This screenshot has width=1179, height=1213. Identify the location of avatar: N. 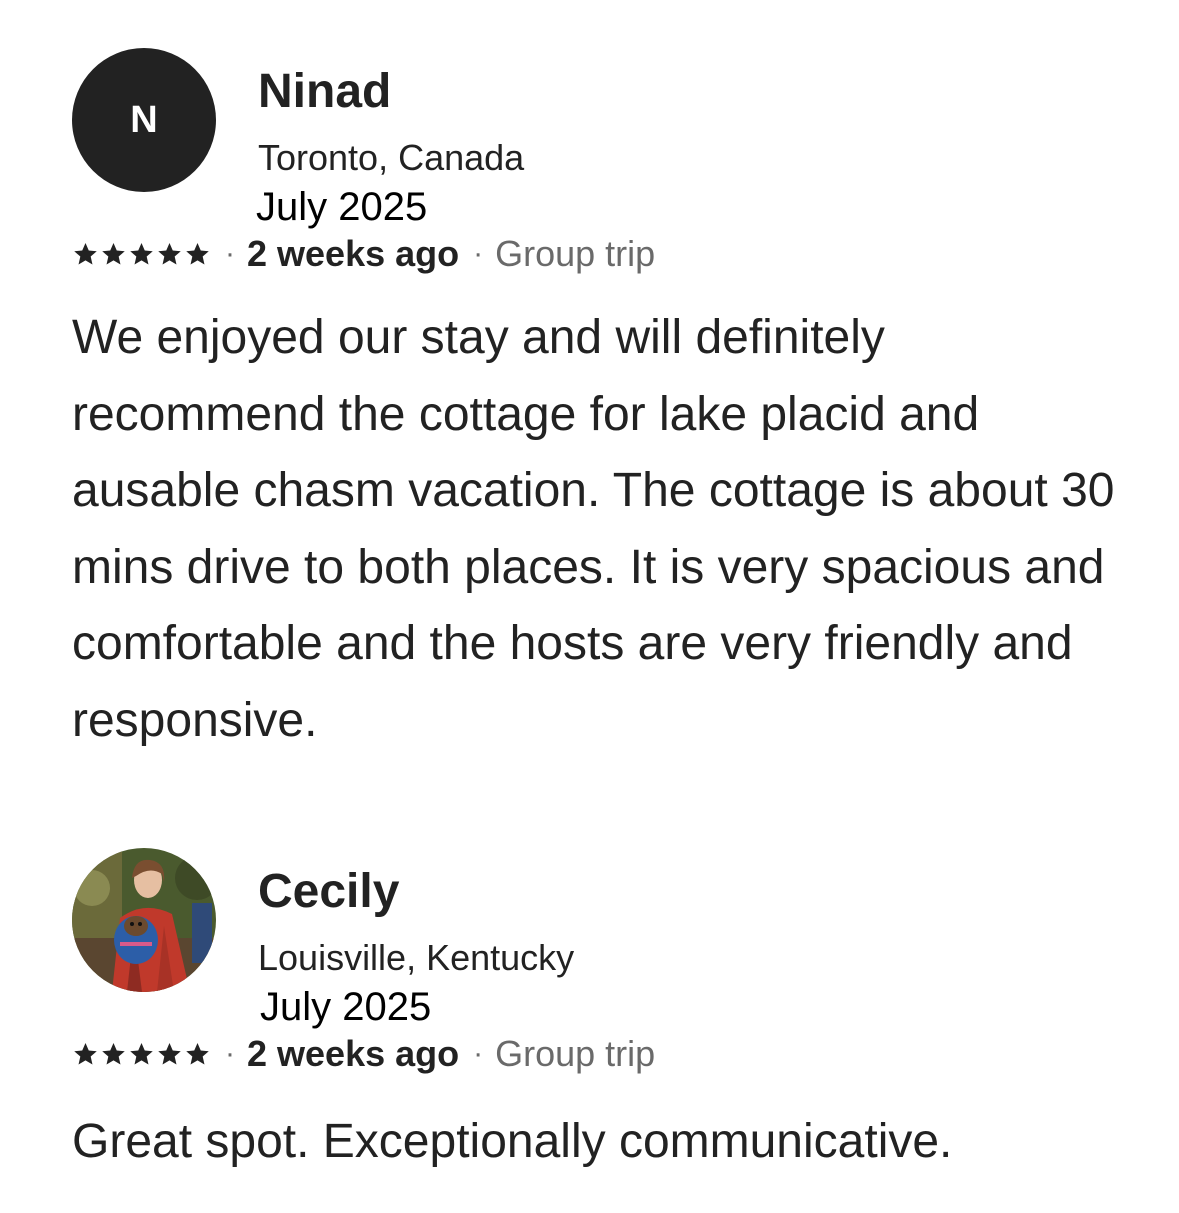
(144, 120).